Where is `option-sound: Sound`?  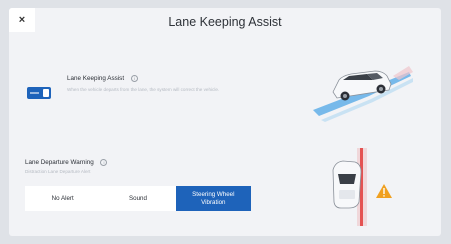
option-sound: Sound is located at coordinates (137, 198).